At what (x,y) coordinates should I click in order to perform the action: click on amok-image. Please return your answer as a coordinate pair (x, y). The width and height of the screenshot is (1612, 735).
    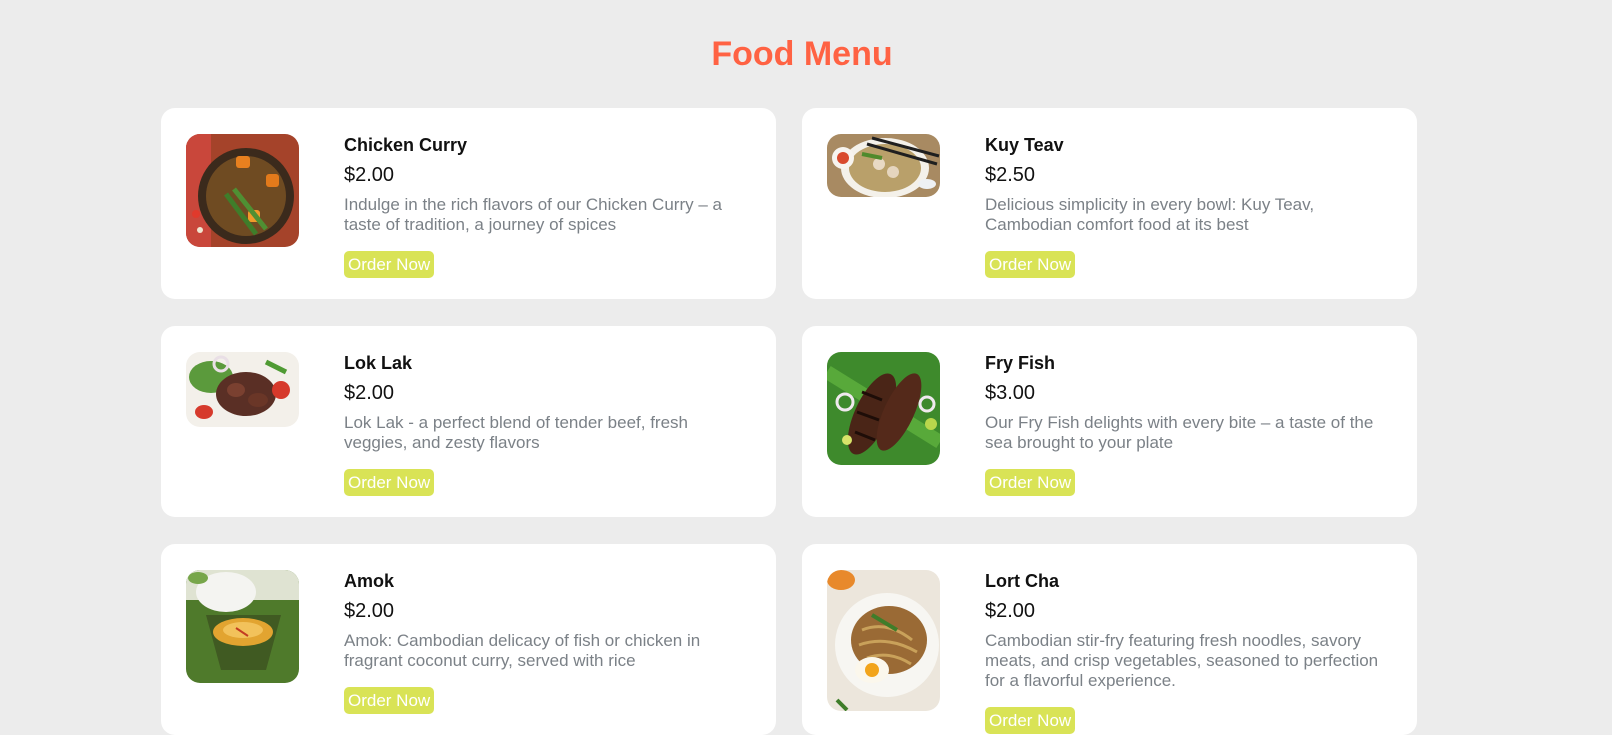
    Looking at the image, I should click on (242, 626).